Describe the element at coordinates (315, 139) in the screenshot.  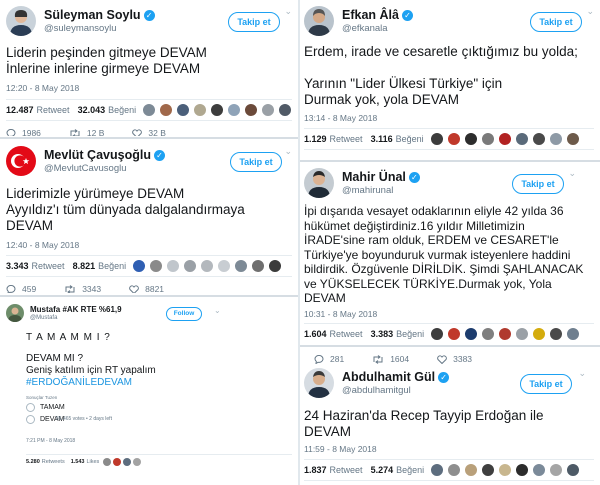
I see `retweet-count: 1.129` at that location.